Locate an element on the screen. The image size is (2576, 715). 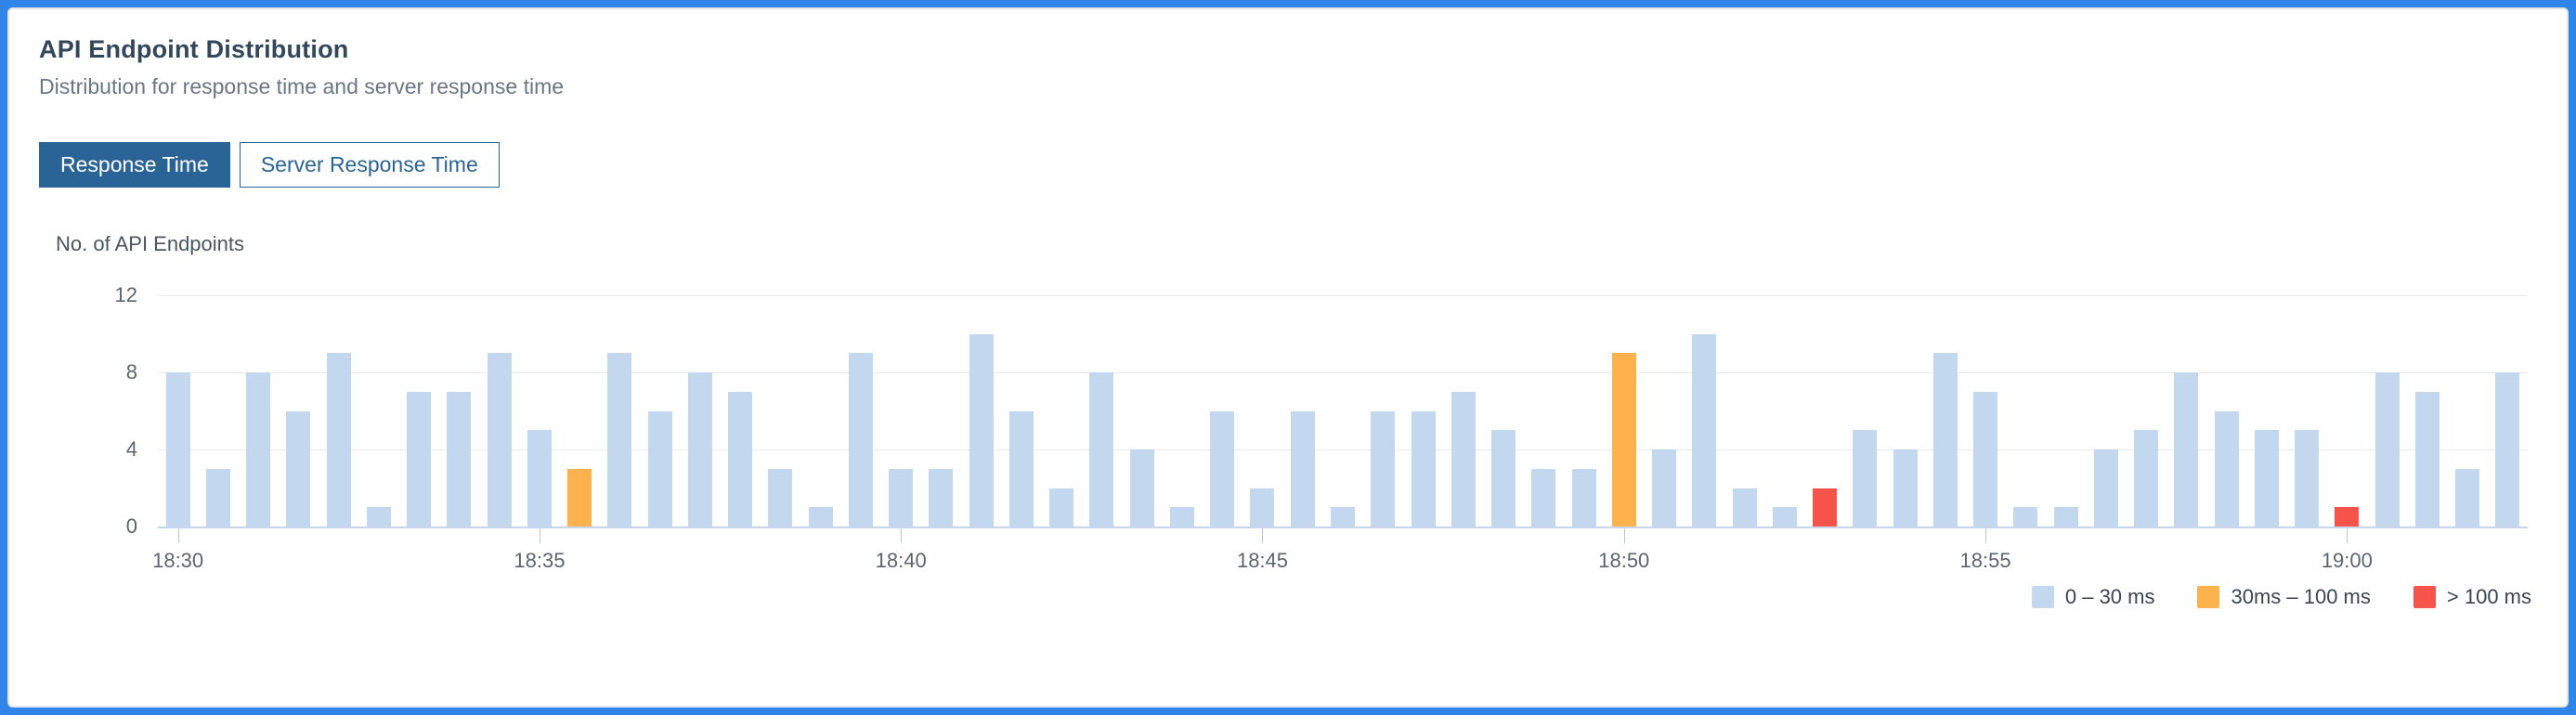
legend-item-over-100ms: > 100 ms is located at coordinates (2472, 597).